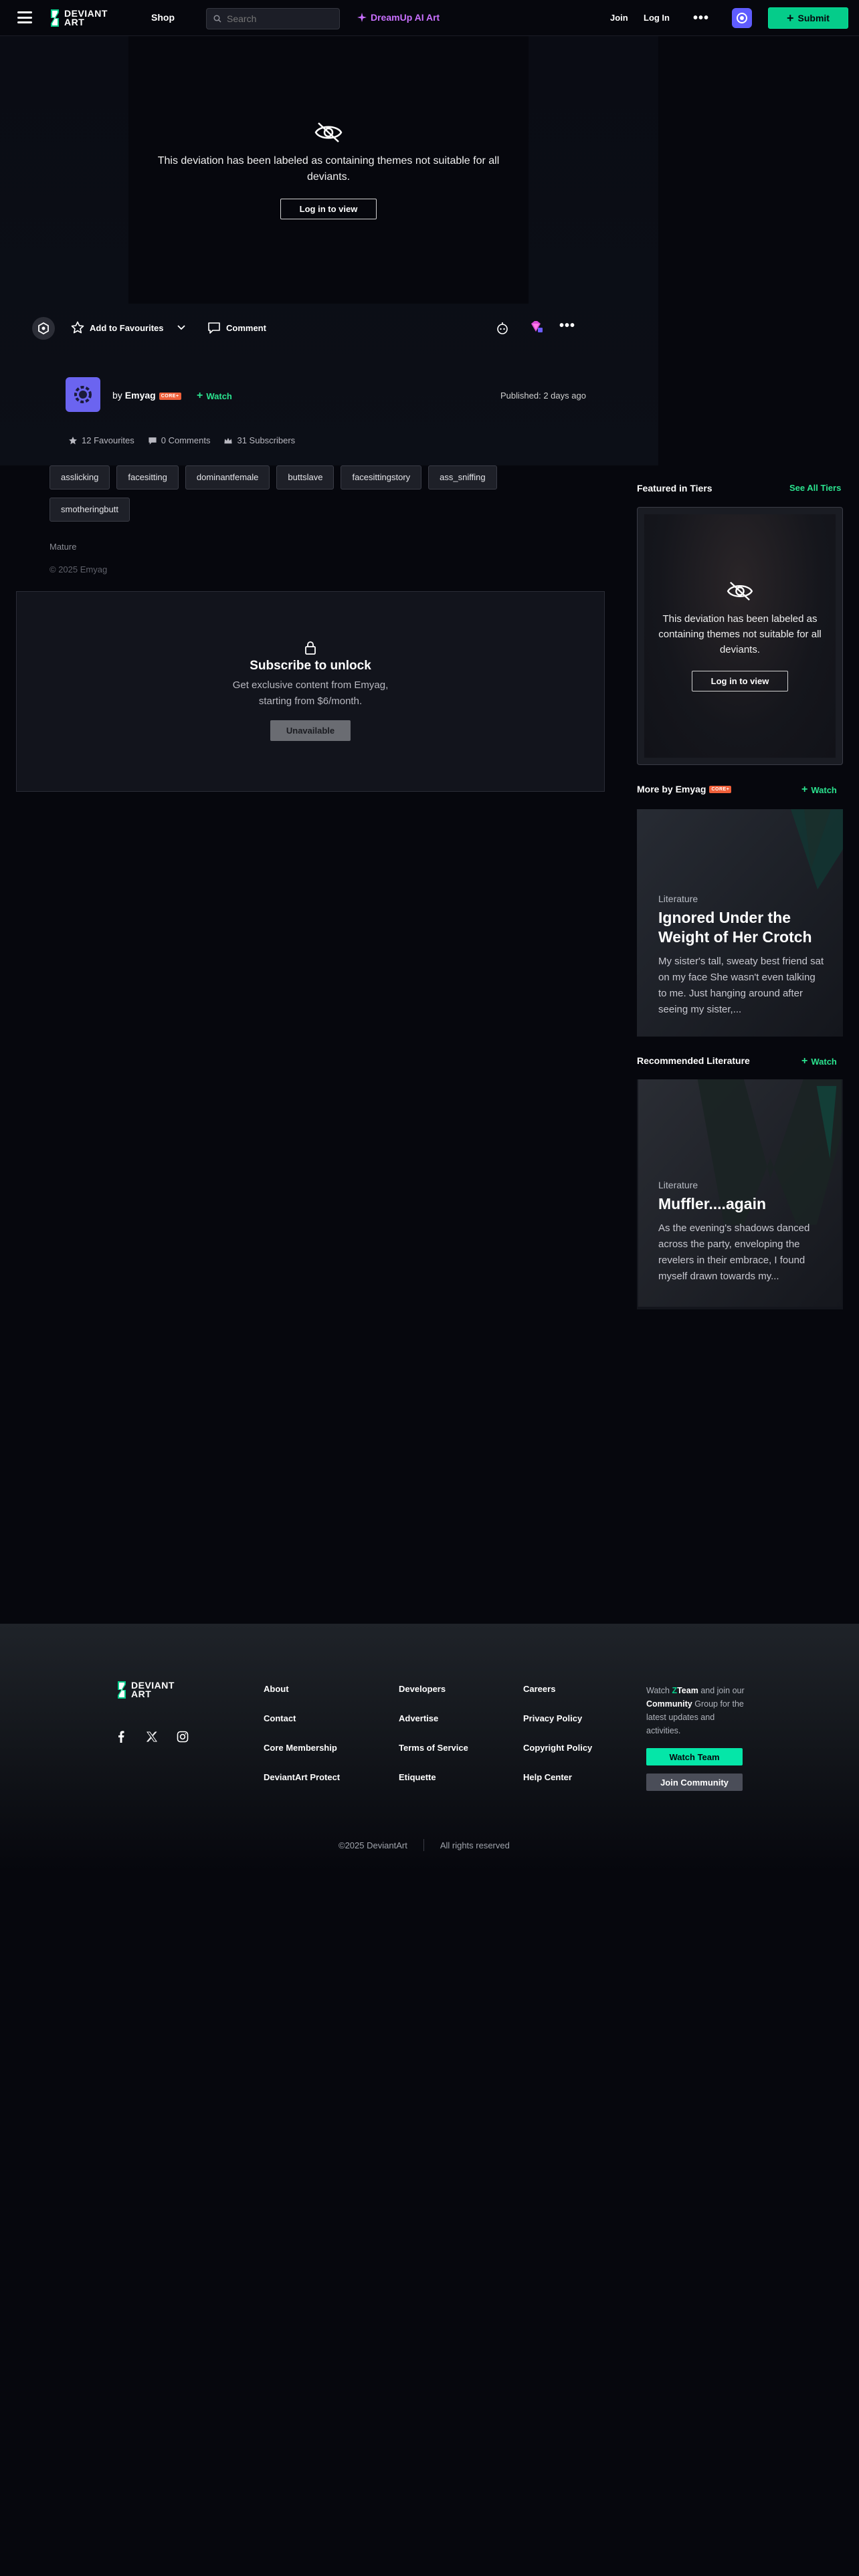  What do you see at coordinates (161, 1737) in the screenshot?
I see `social-links` at bounding box center [161, 1737].